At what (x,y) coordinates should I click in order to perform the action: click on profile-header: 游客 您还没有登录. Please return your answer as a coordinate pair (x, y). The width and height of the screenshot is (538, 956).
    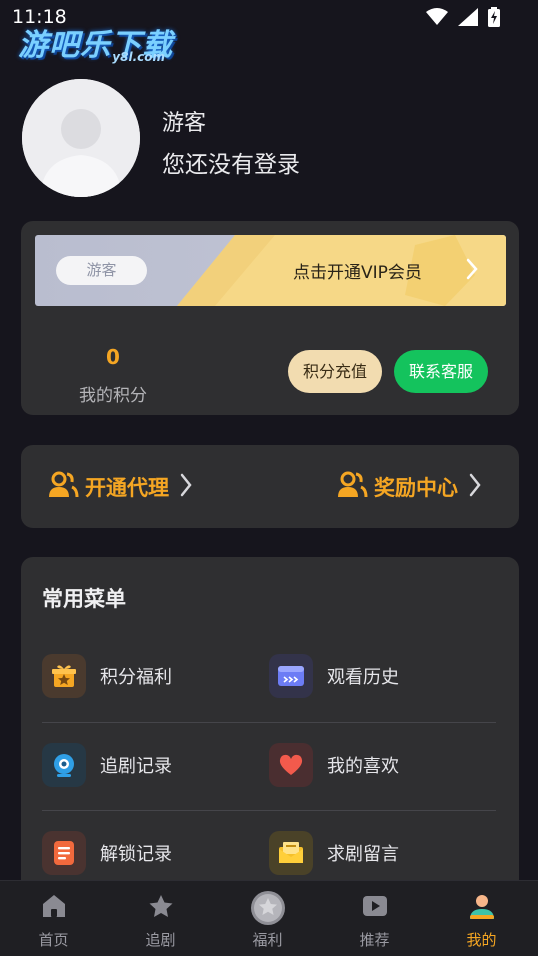
    Looking at the image, I should click on (270, 138).